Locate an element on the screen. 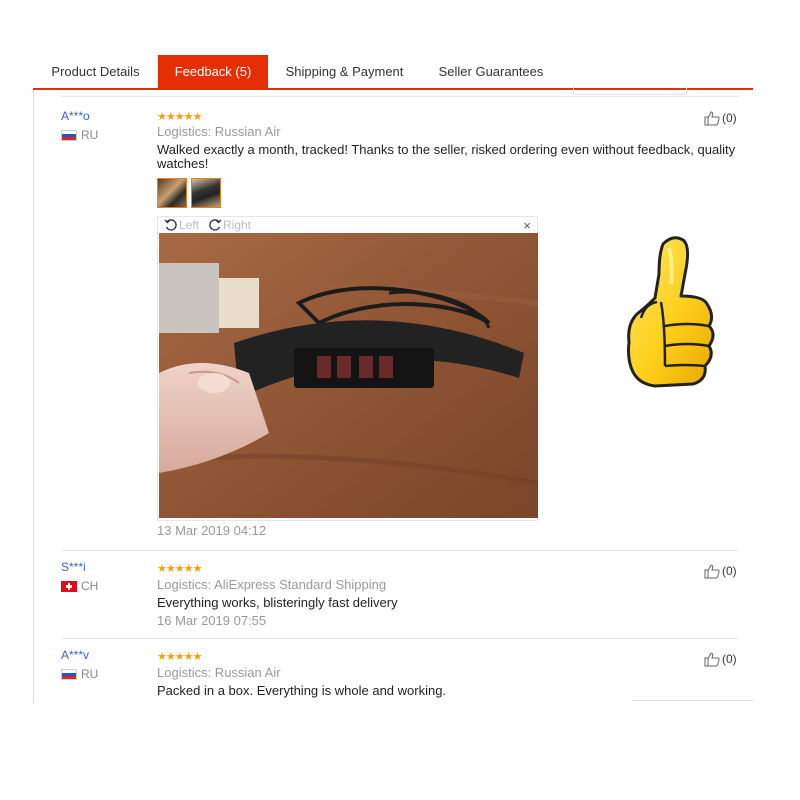 This screenshot has width=800, height=800. reviewer-country: CH is located at coordinates (79, 586).